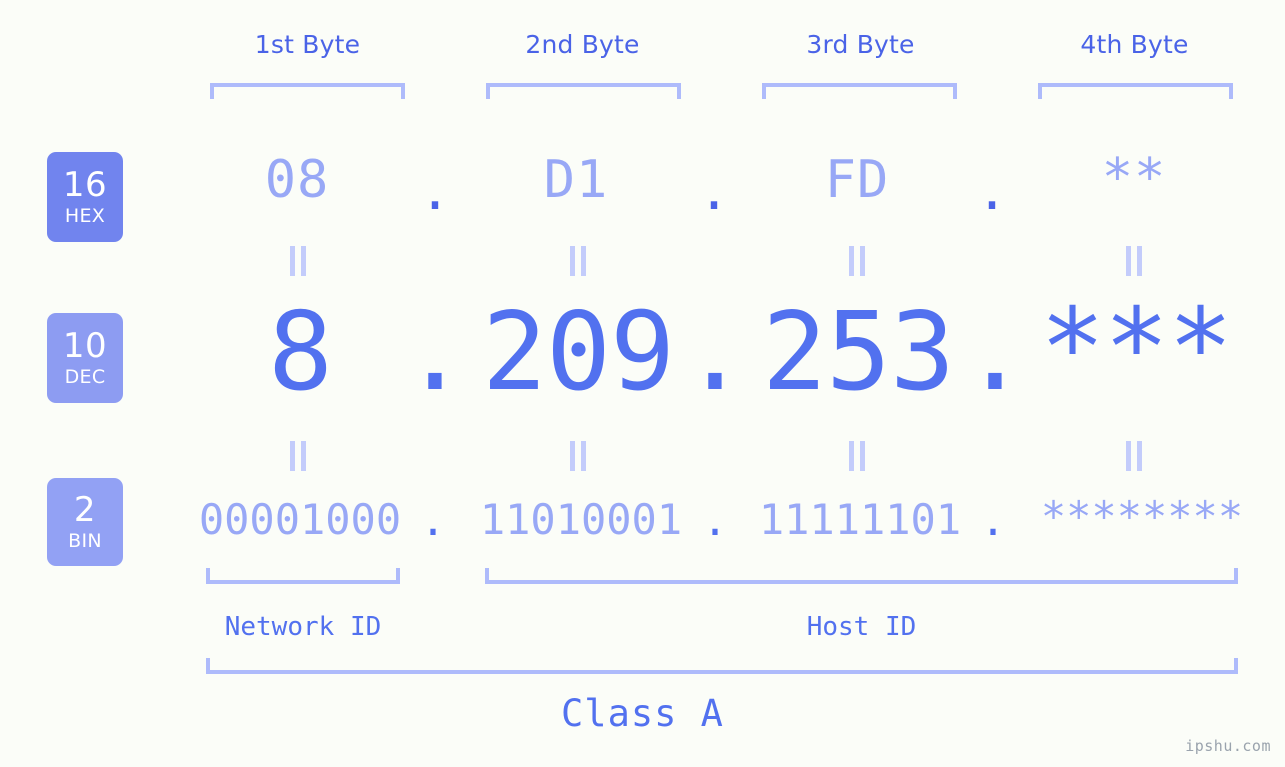  I want to click on bin-byte-1: 00001000, so click(300, 519).